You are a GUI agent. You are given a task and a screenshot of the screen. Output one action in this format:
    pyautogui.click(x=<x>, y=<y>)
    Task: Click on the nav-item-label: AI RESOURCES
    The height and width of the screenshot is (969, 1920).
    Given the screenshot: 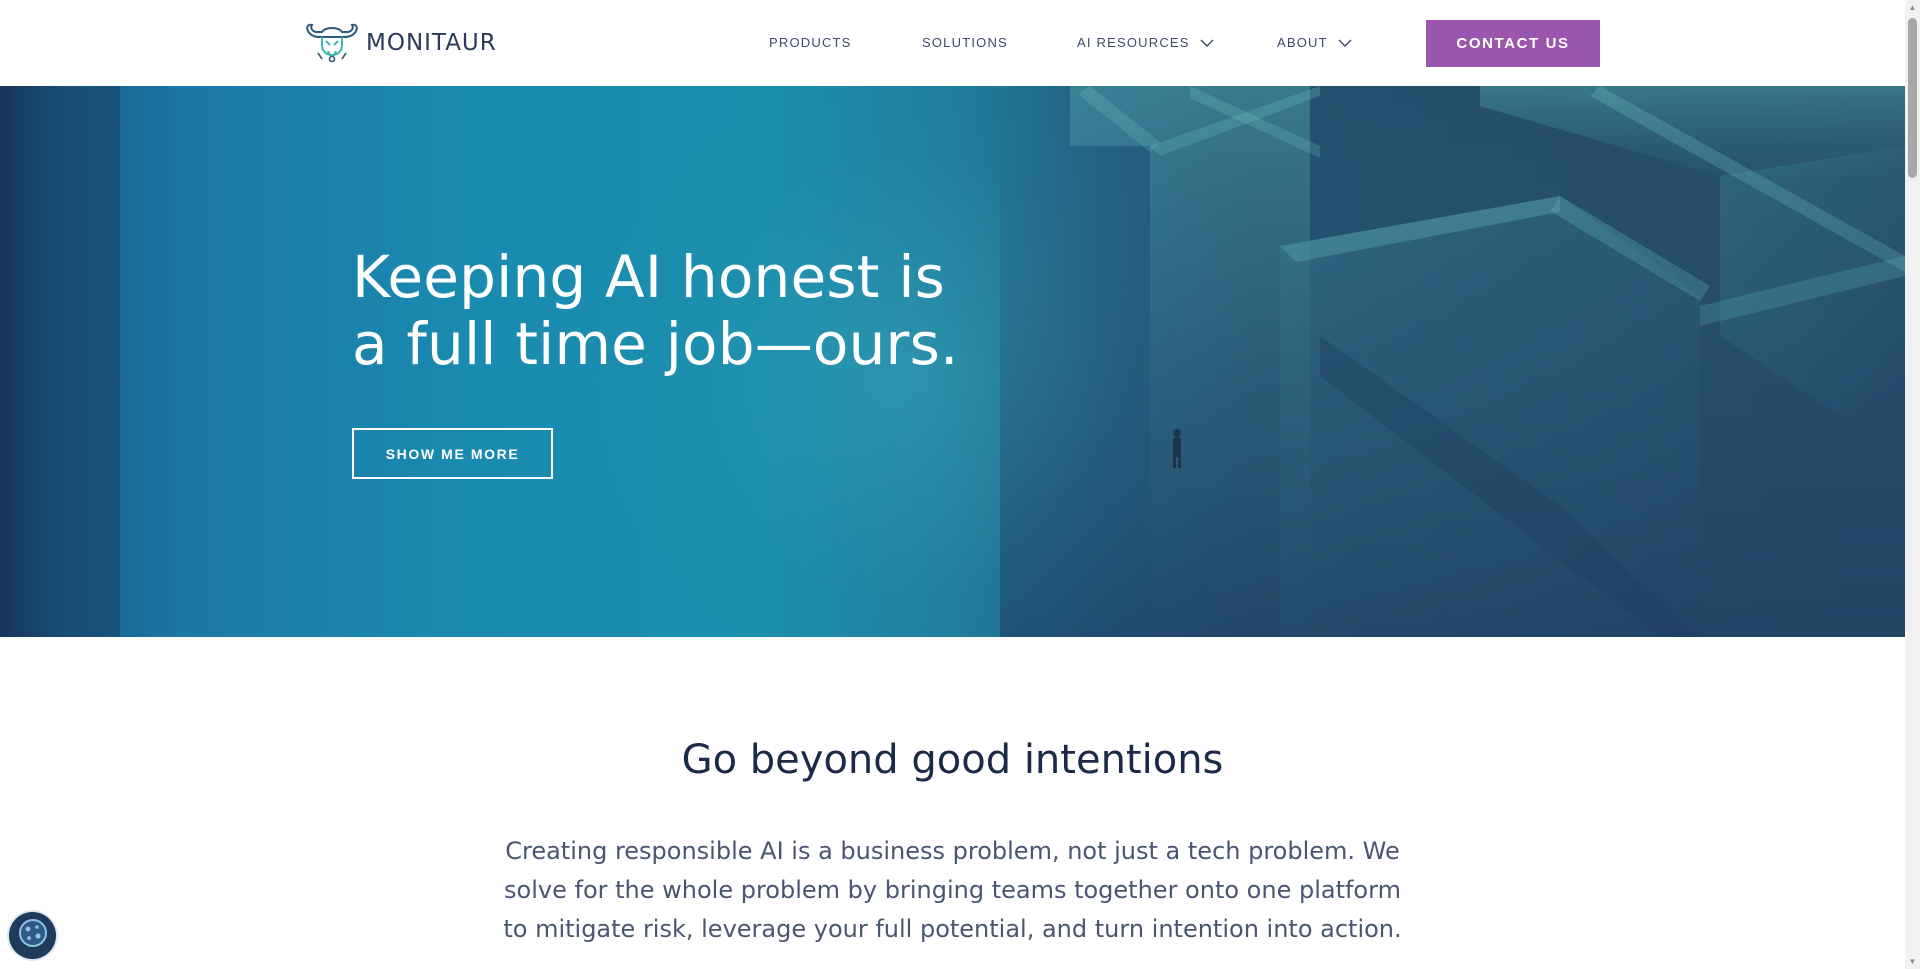 What is the action you would take?
    pyautogui.click(x=1133, y=42)
    